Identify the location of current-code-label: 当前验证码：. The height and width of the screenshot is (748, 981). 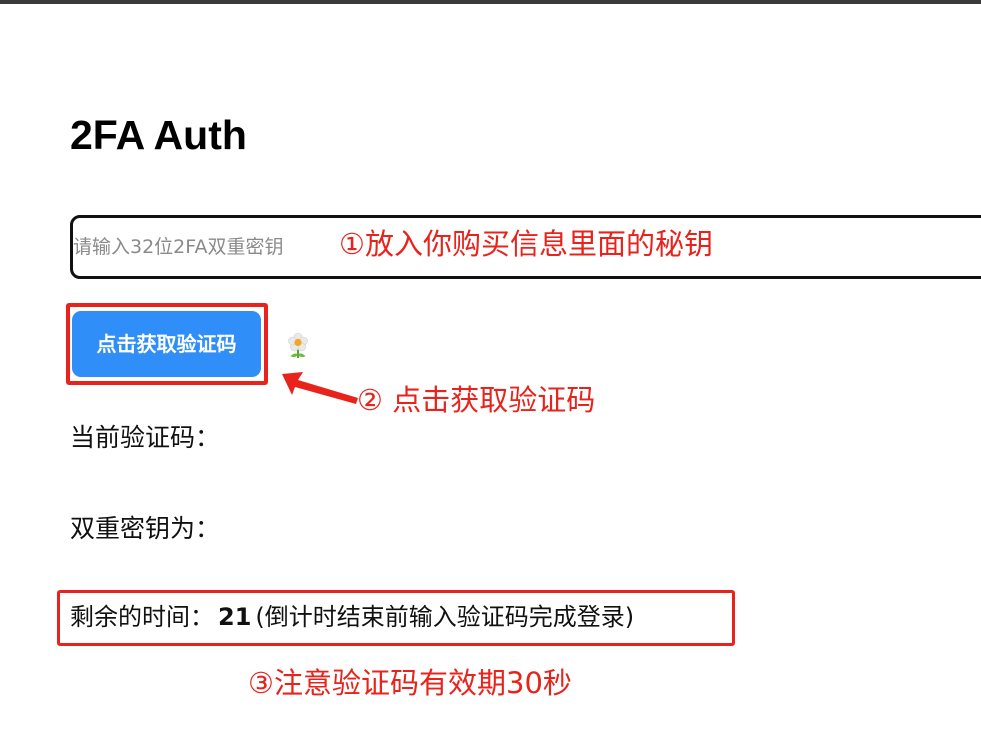
(145, 437).